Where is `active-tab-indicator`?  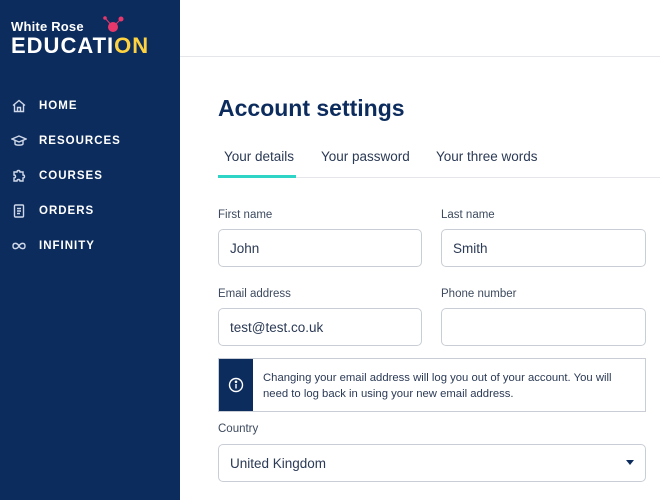
active-tab-indicator is located at coordinates (257, 176).